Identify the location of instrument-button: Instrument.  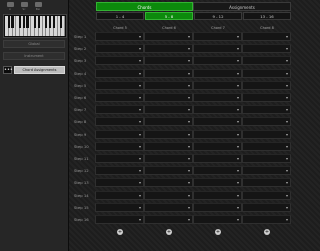
(34, 56).